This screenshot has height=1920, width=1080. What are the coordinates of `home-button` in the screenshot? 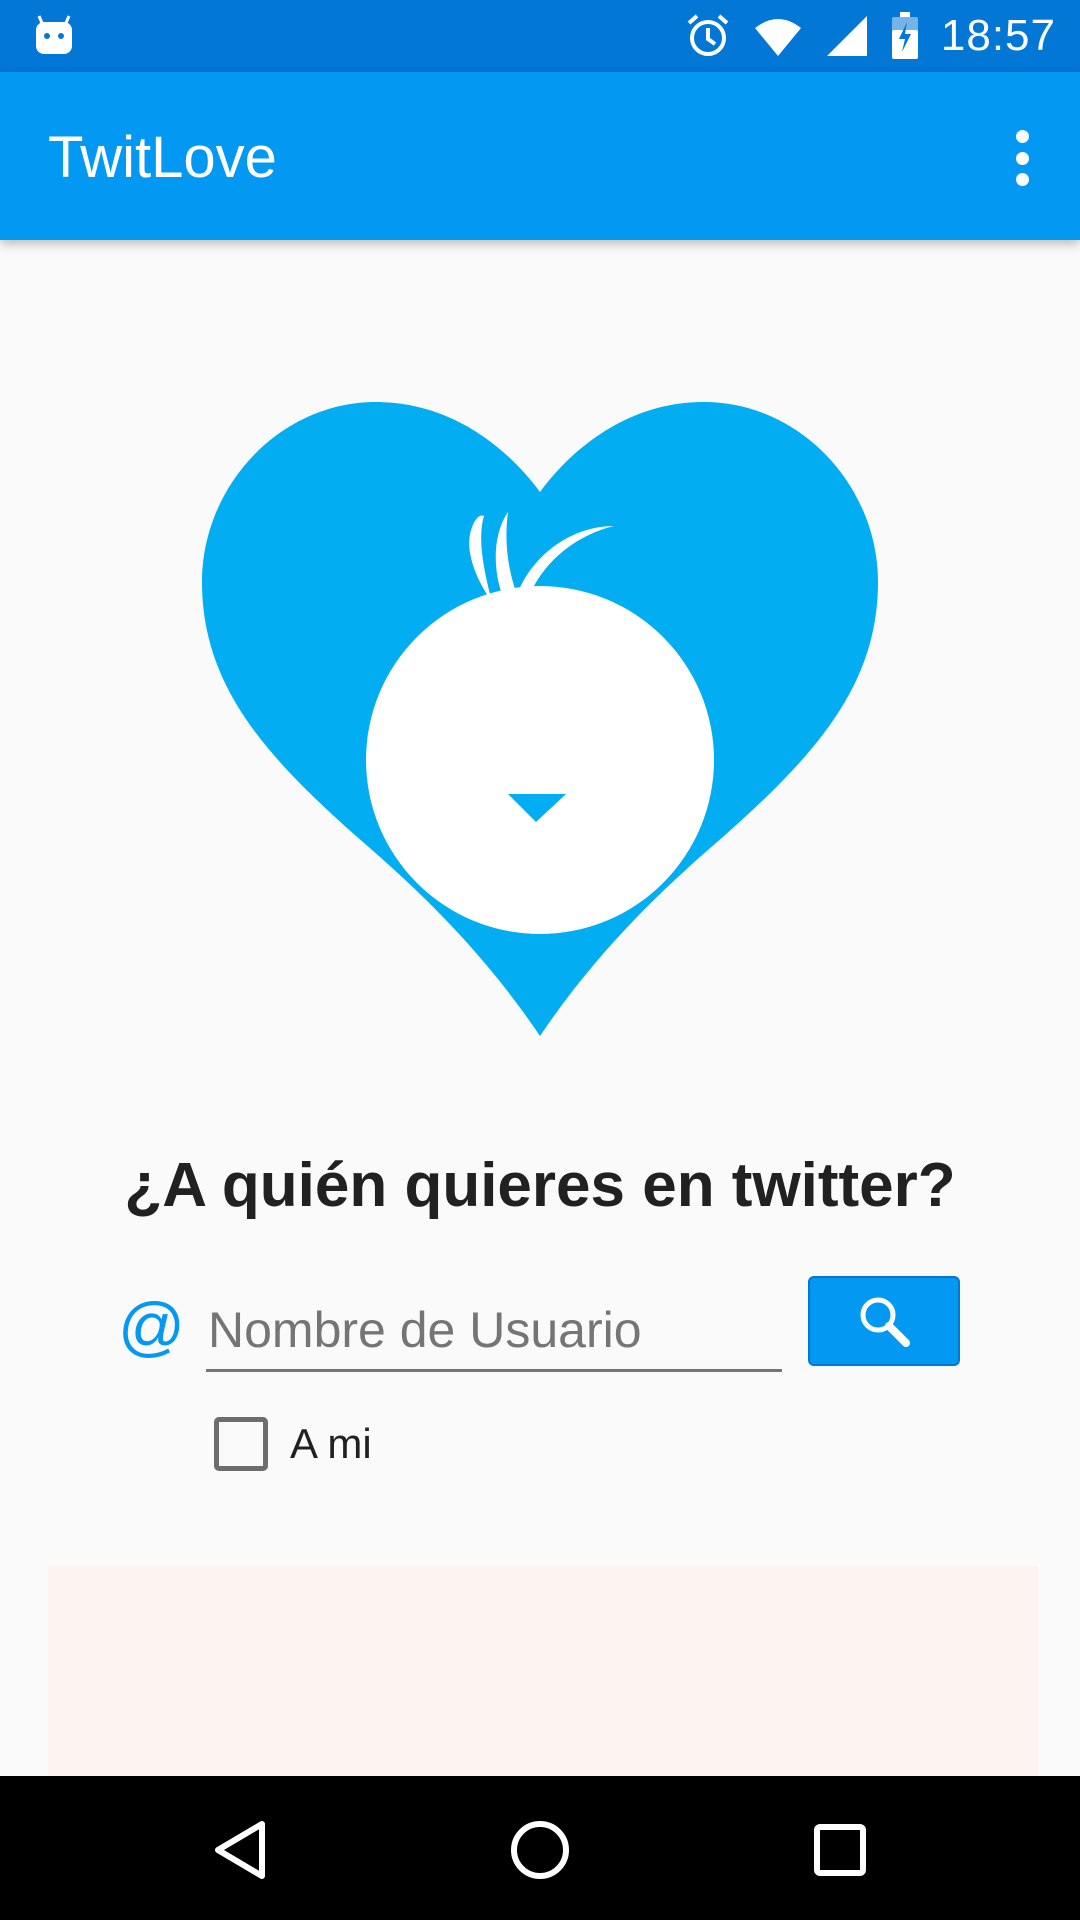 It's located at (540, 1850).